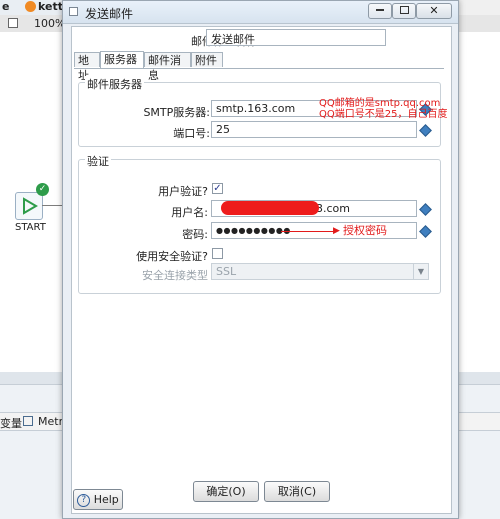 The height and width of the screenshot is (519, 500). Describe the element at coordinates (167, 67) in the screenshot. I see `tab-mail-message: 邮件消息` at that location.